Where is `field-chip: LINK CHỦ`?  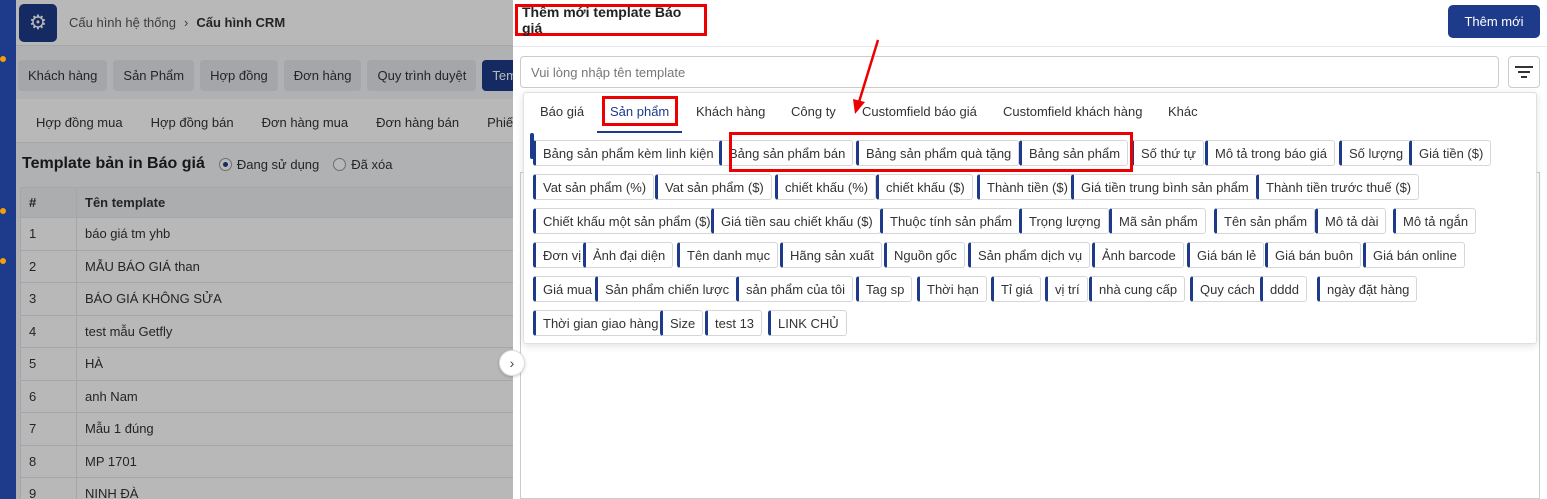 field-chip: LINK CHỦ is located at coordinates (807, 323).